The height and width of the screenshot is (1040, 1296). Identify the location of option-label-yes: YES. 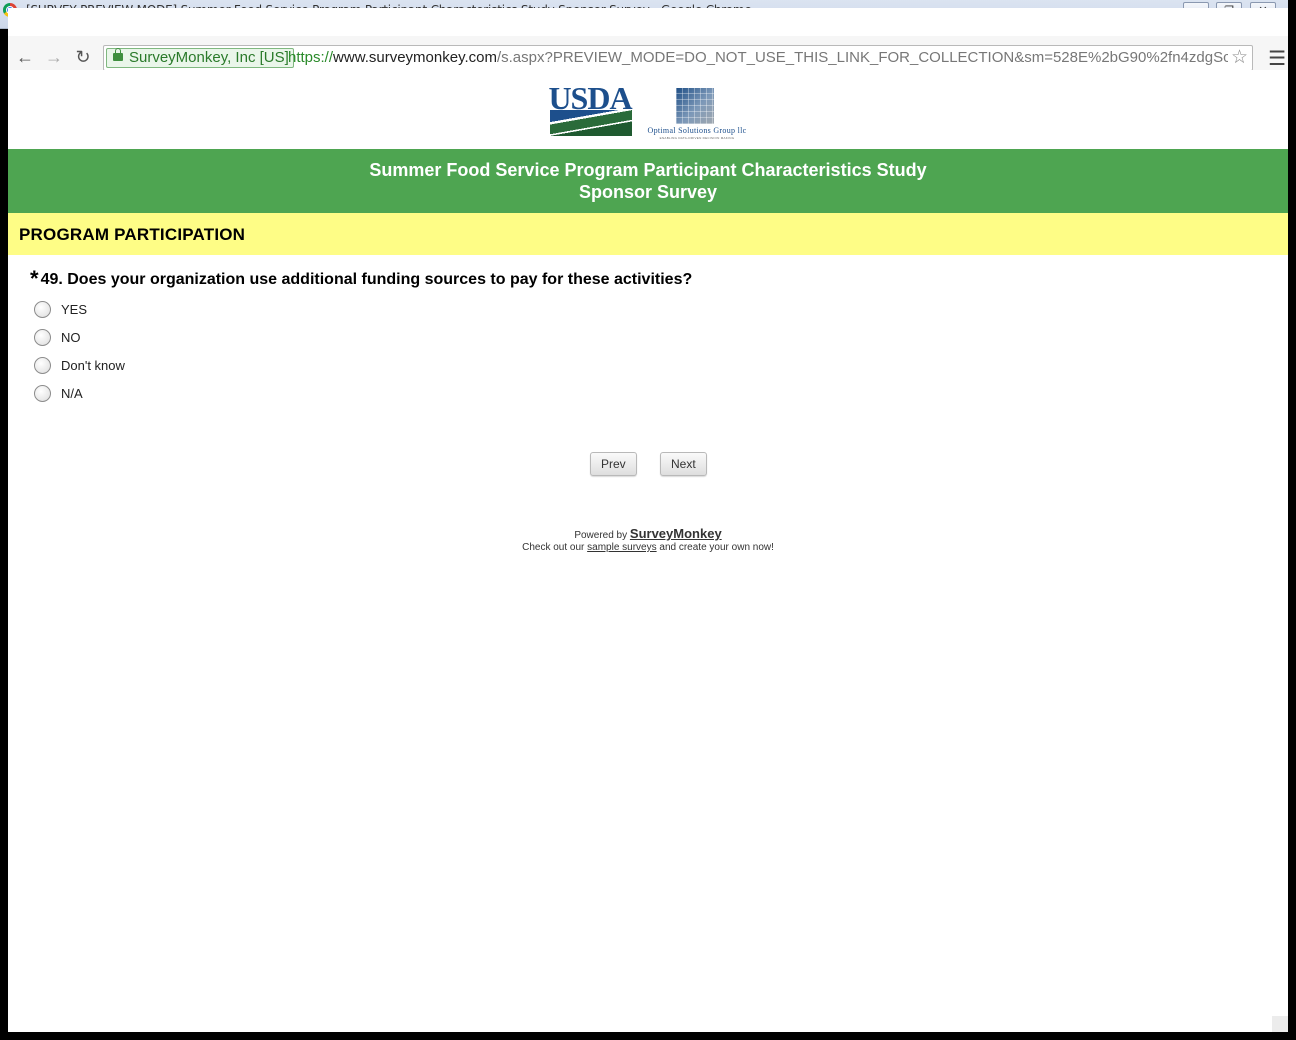
(74, 309).